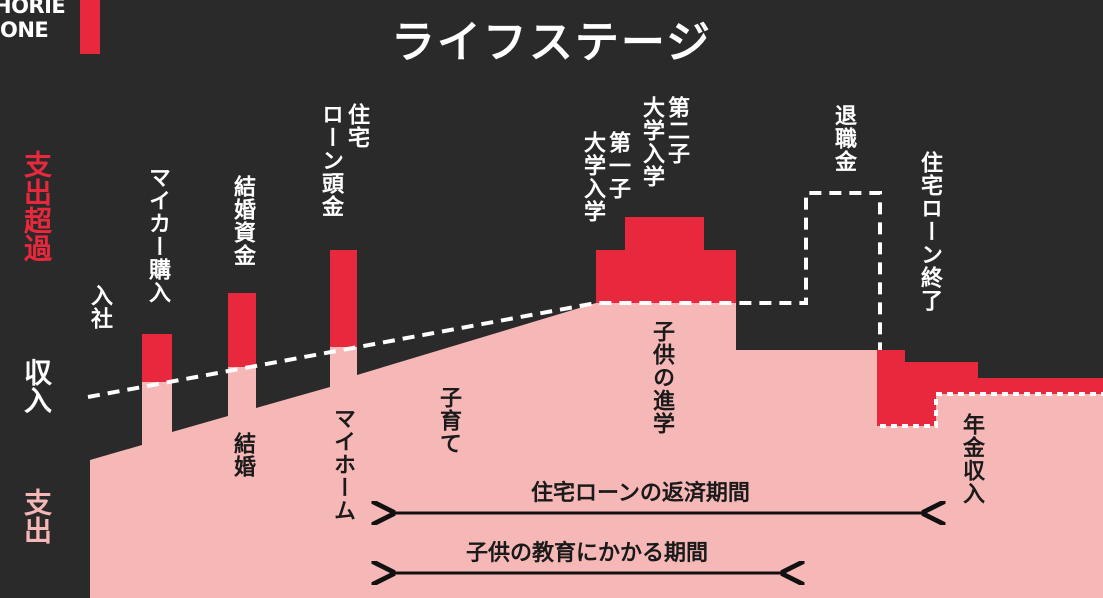  I want to click on label-child-rearing: 子育て, so click(448, 420).